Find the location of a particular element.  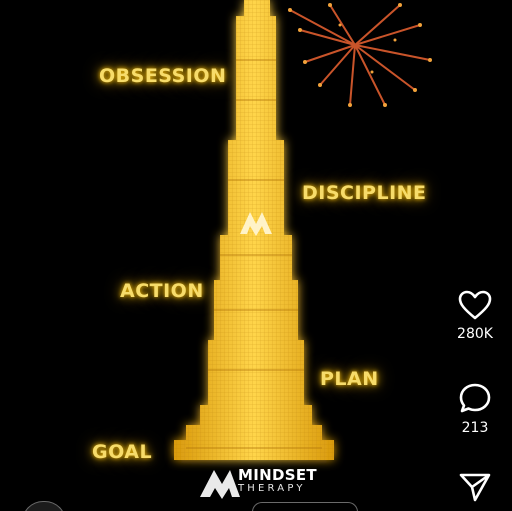

like-button: 280K is located at coordinates (475, 316).